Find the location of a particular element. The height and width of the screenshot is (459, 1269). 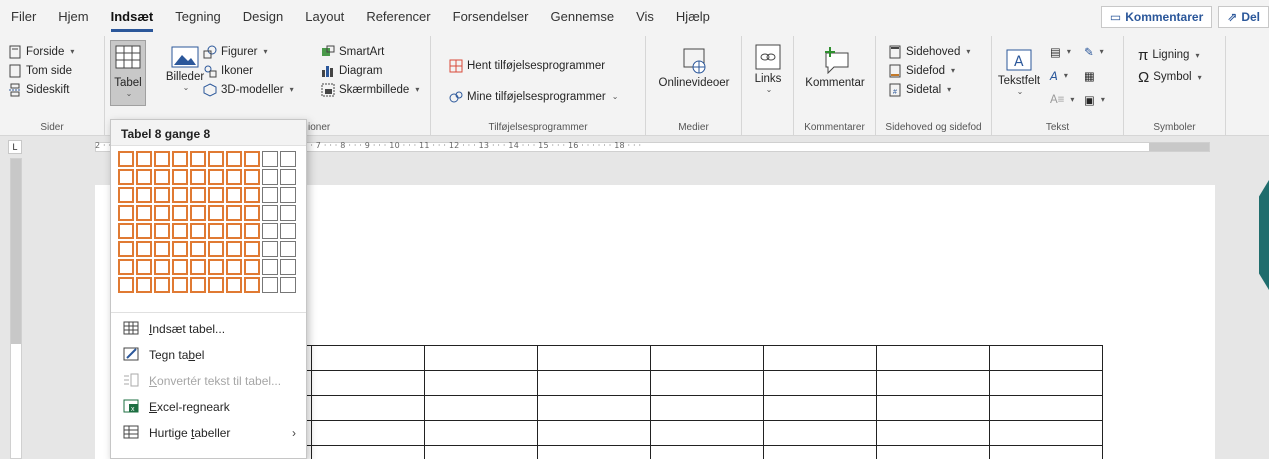

table-size-grid is located at coordinates (207, 222).